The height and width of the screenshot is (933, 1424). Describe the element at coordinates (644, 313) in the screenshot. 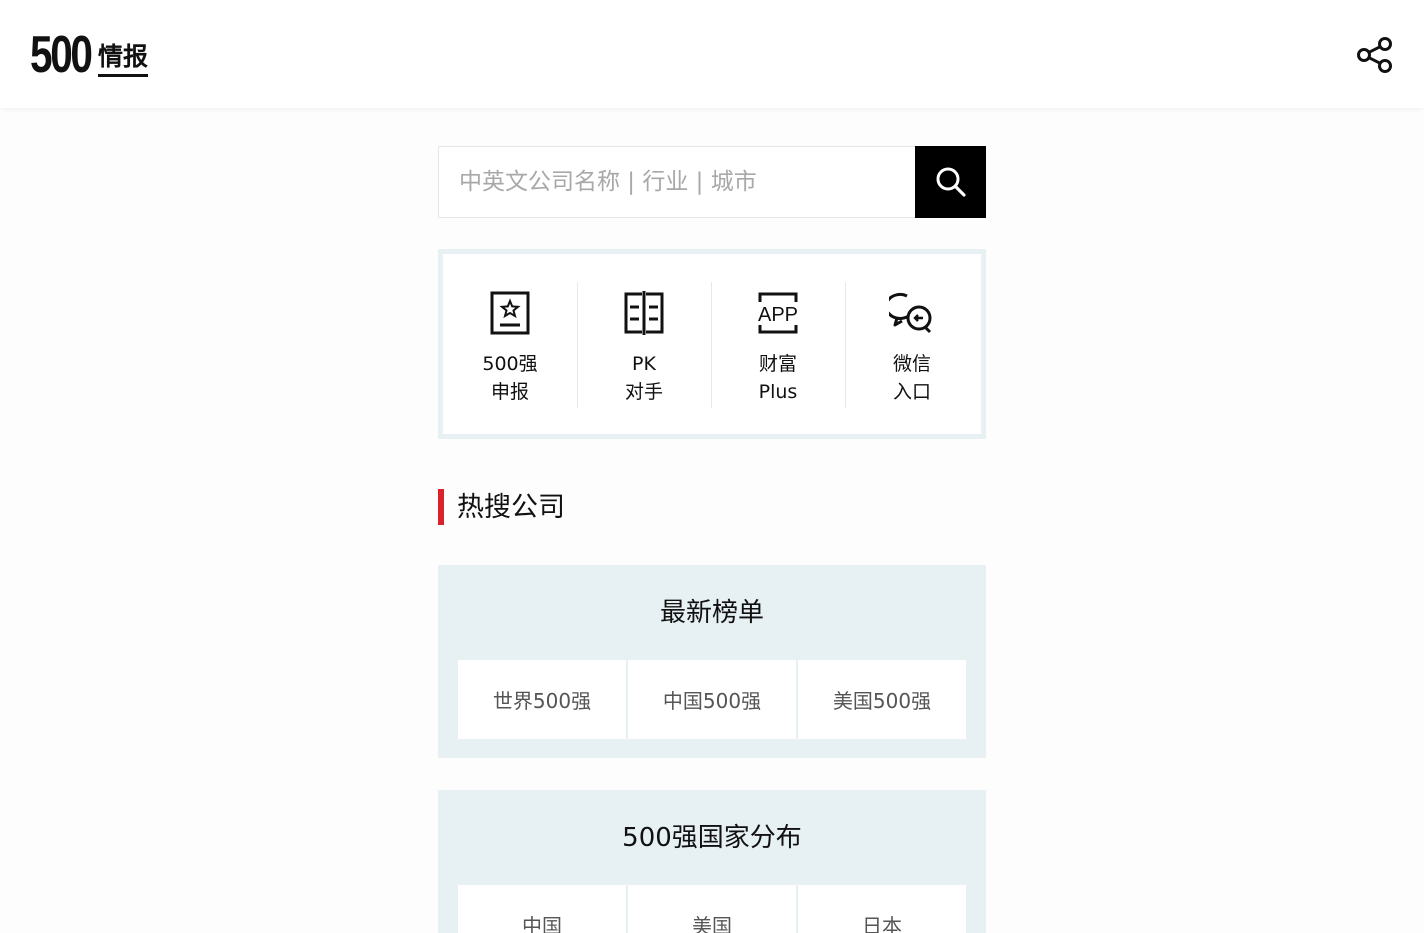

I see `compare-icon` at that location.